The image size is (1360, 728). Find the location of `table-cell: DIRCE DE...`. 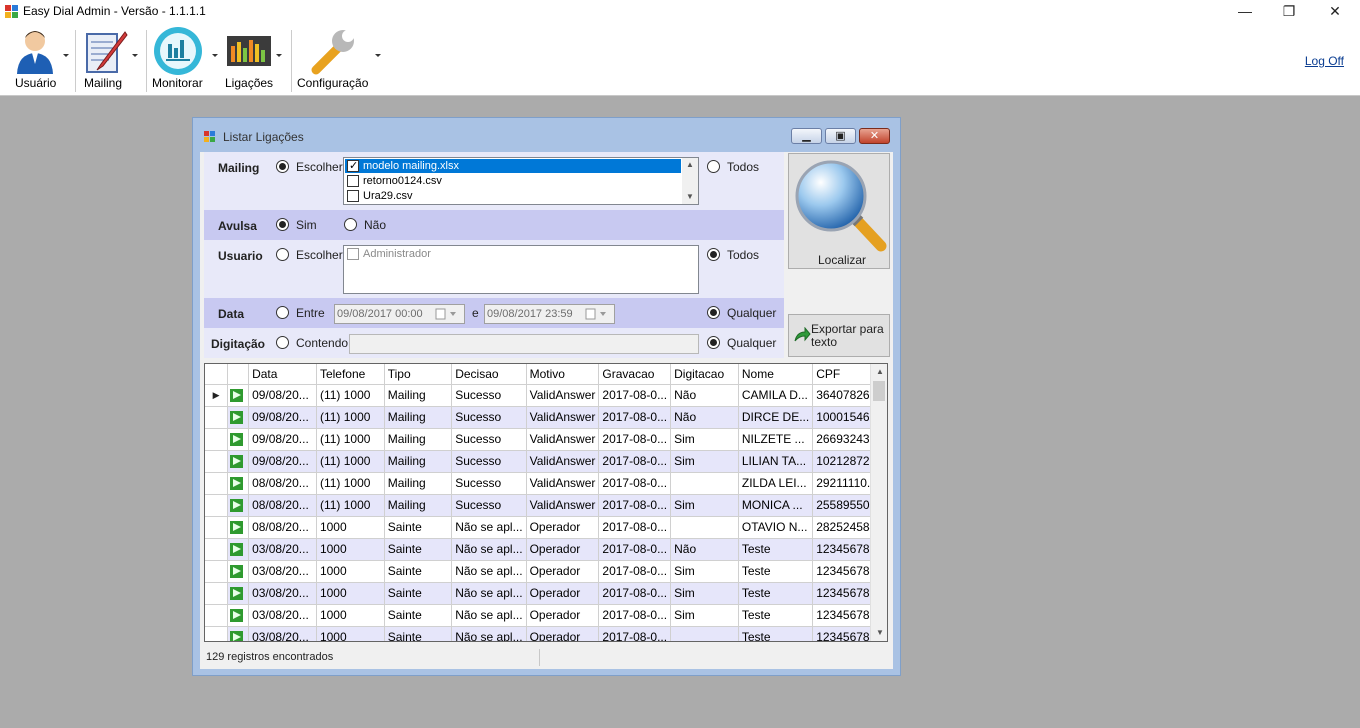

table-cell: DIRCE DE... is located at coordinates (776, 417).